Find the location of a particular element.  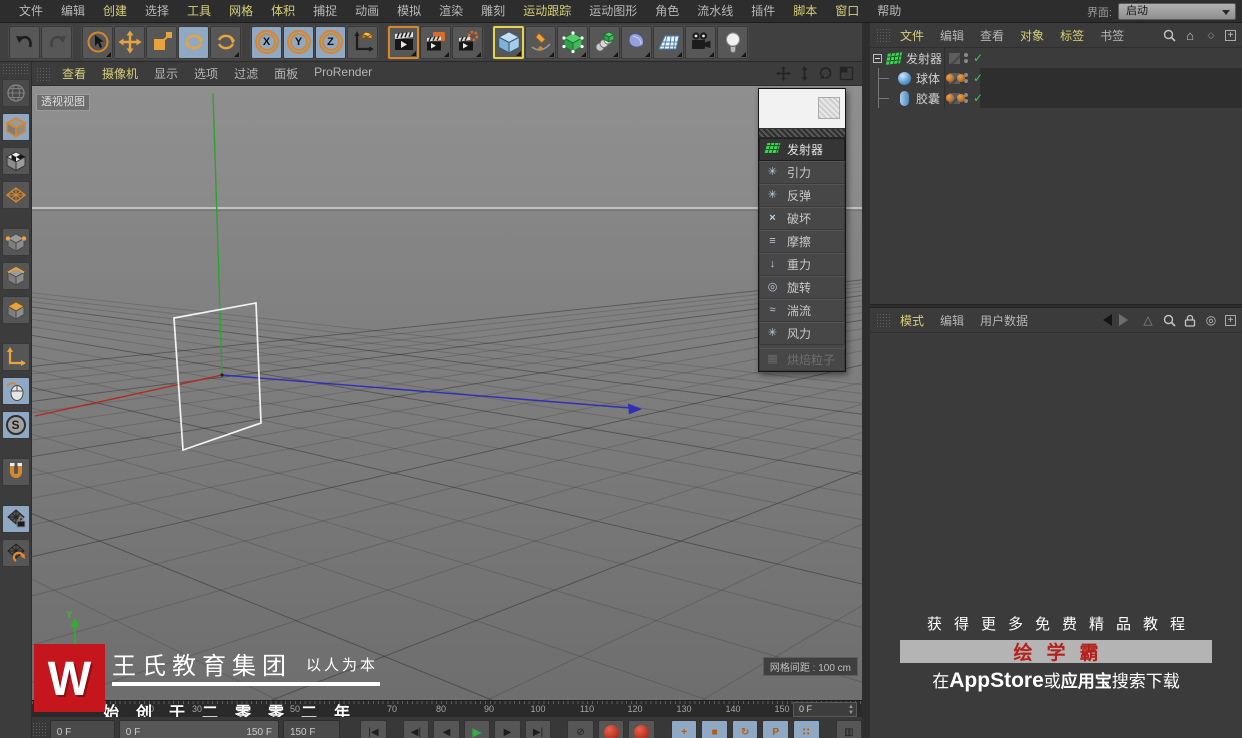

primitive-cube-button is located at coordinates (508, 42).